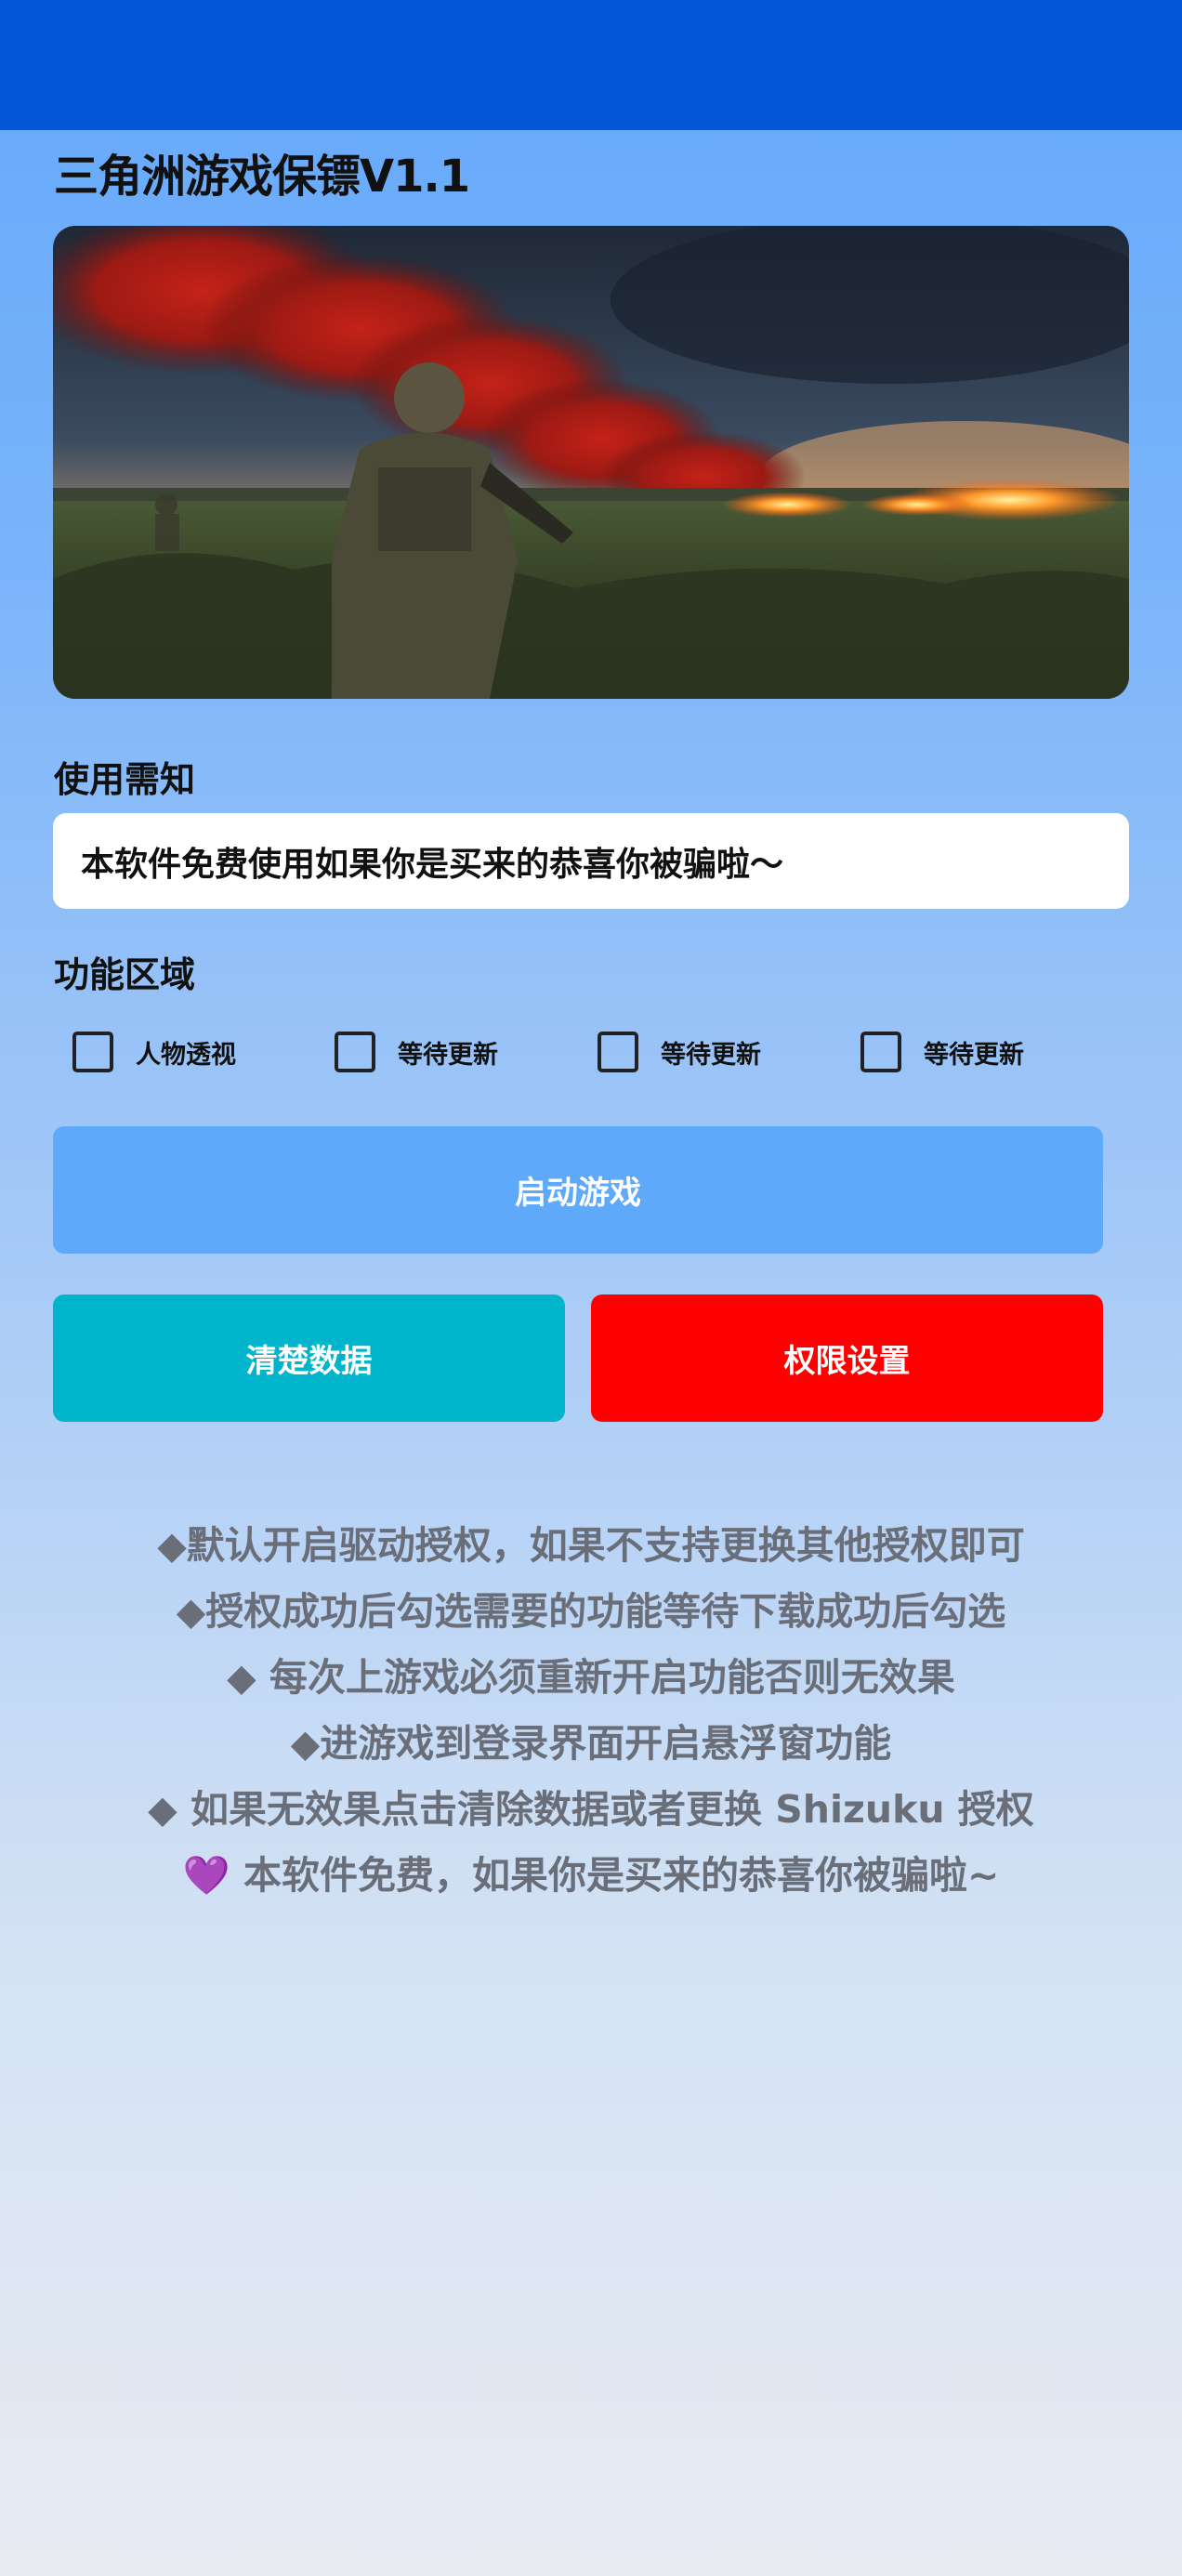 The image size is (1182, 2576). Describe the element at coordinates (591, 1611) in the screenshot. I see `instruction-line: ◆授权成功后勾选需要的功能等待下载成功后勾选` at that location.